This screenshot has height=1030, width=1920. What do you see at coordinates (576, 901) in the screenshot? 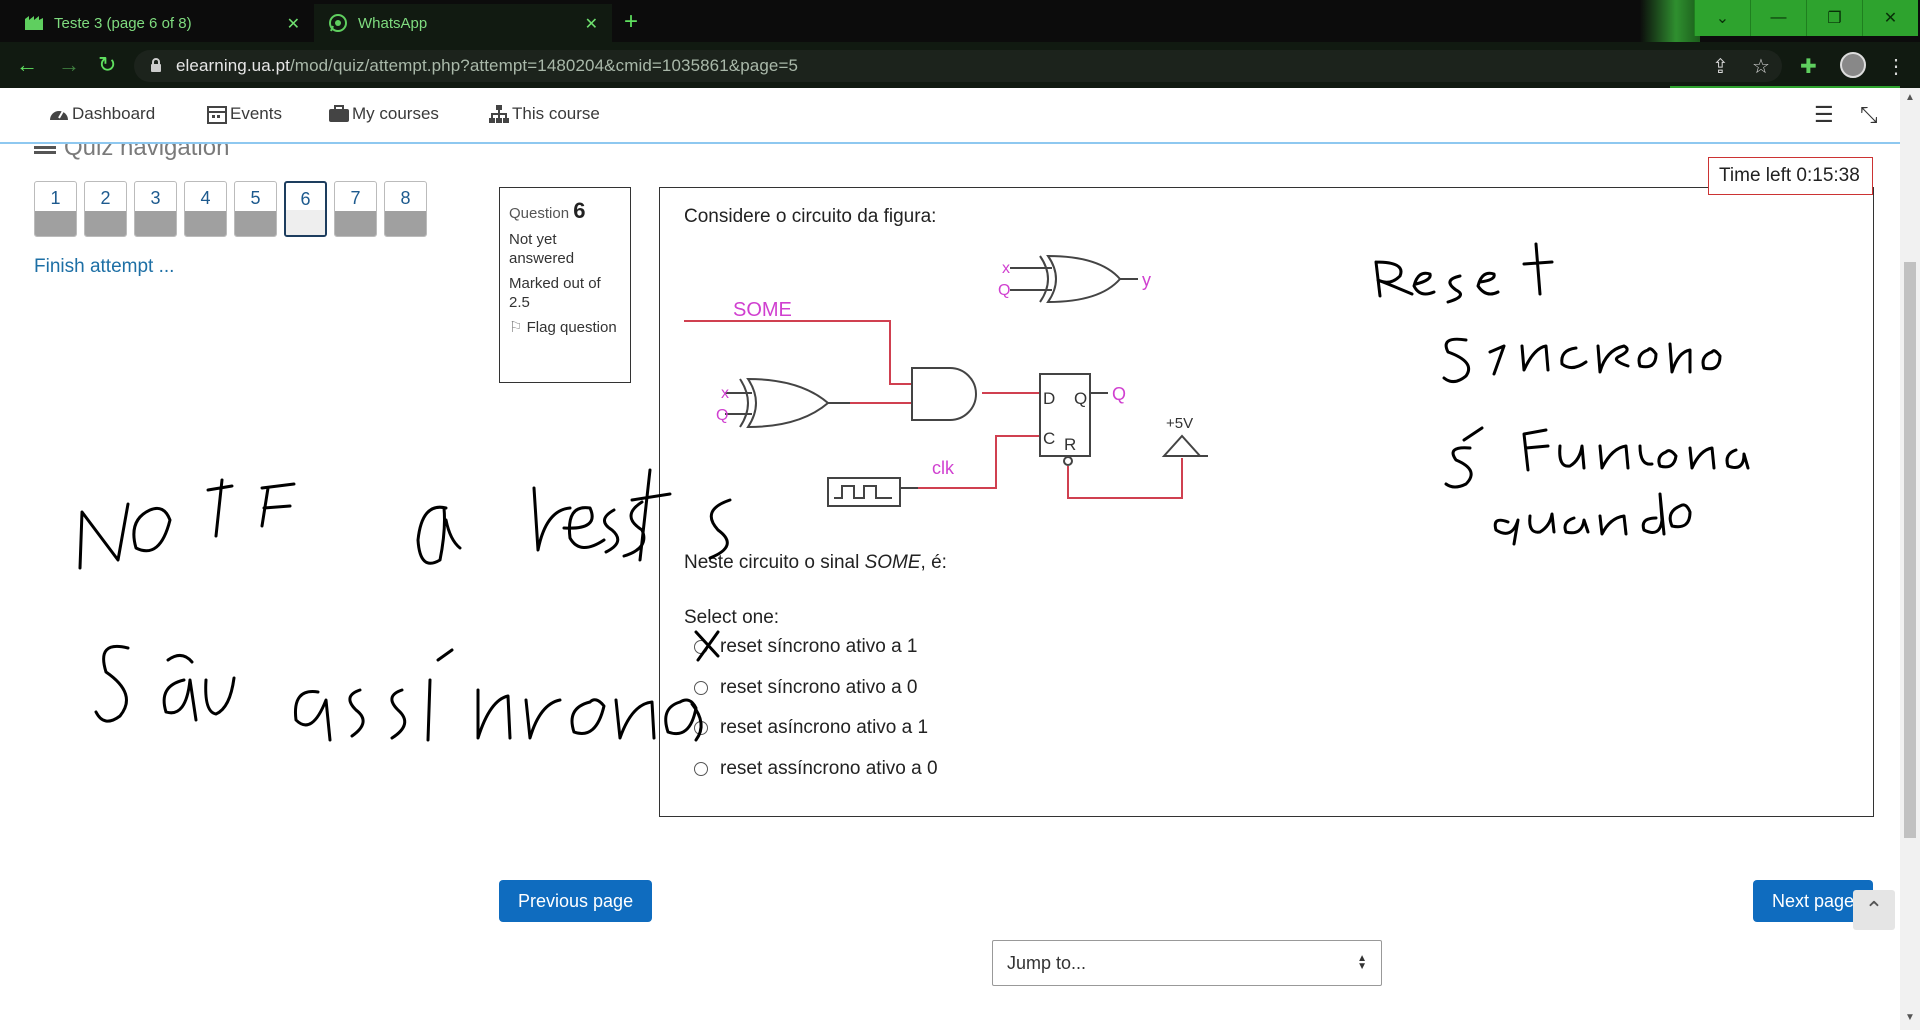
I see `previous-page-button: Previous page` at bounding box center [576, 901].